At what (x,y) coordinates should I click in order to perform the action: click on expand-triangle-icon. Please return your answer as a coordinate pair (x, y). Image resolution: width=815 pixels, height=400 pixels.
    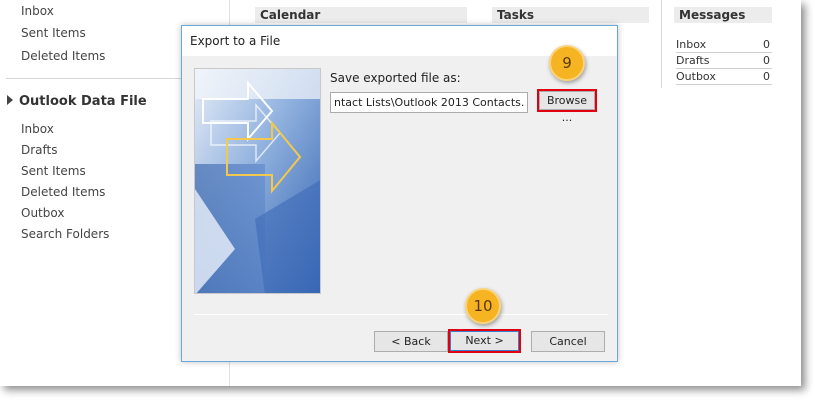
    Looking at the image, I should click on (10, 100).